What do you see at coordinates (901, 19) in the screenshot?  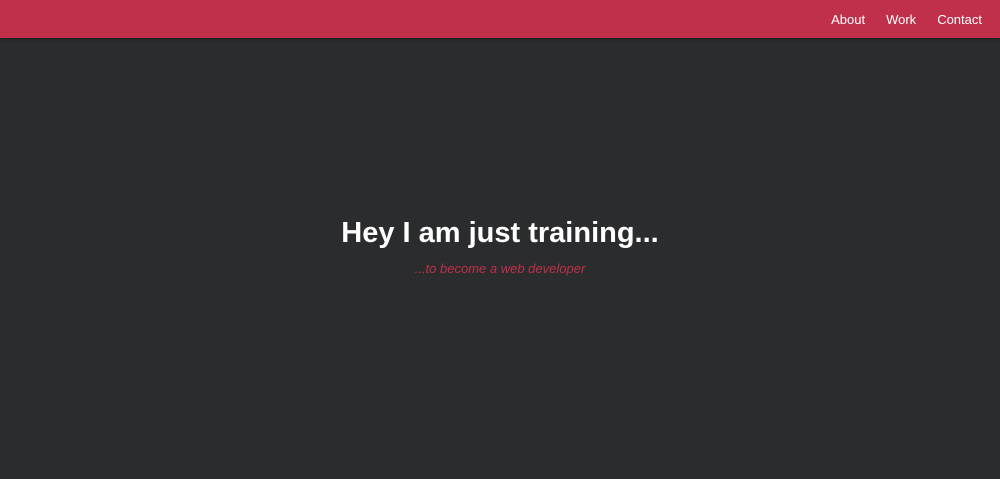 I see `nav-link-work: Work` at bounding box center [901, 19].